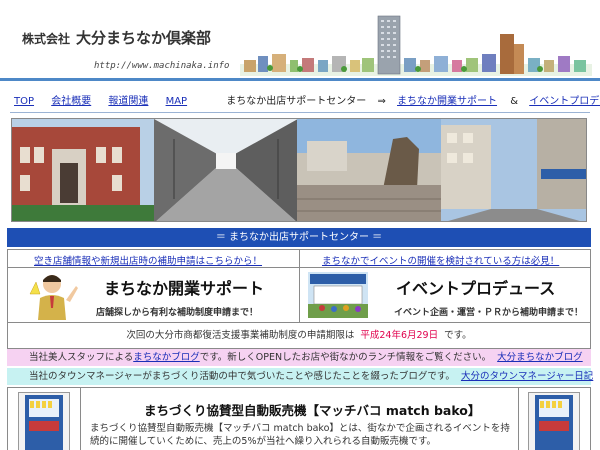 This screenshot has width=600, height=450. What do you see at coordinates (399, 335) in the screenshot?
I see `deadline-date: 平成24年6月29日` at bounding box center [399, 335].